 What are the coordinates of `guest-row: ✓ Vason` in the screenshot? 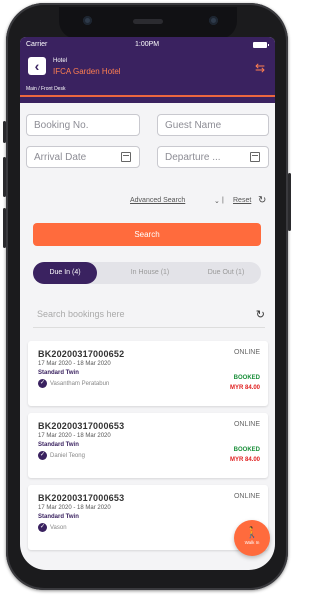 It's located at (52, 527).